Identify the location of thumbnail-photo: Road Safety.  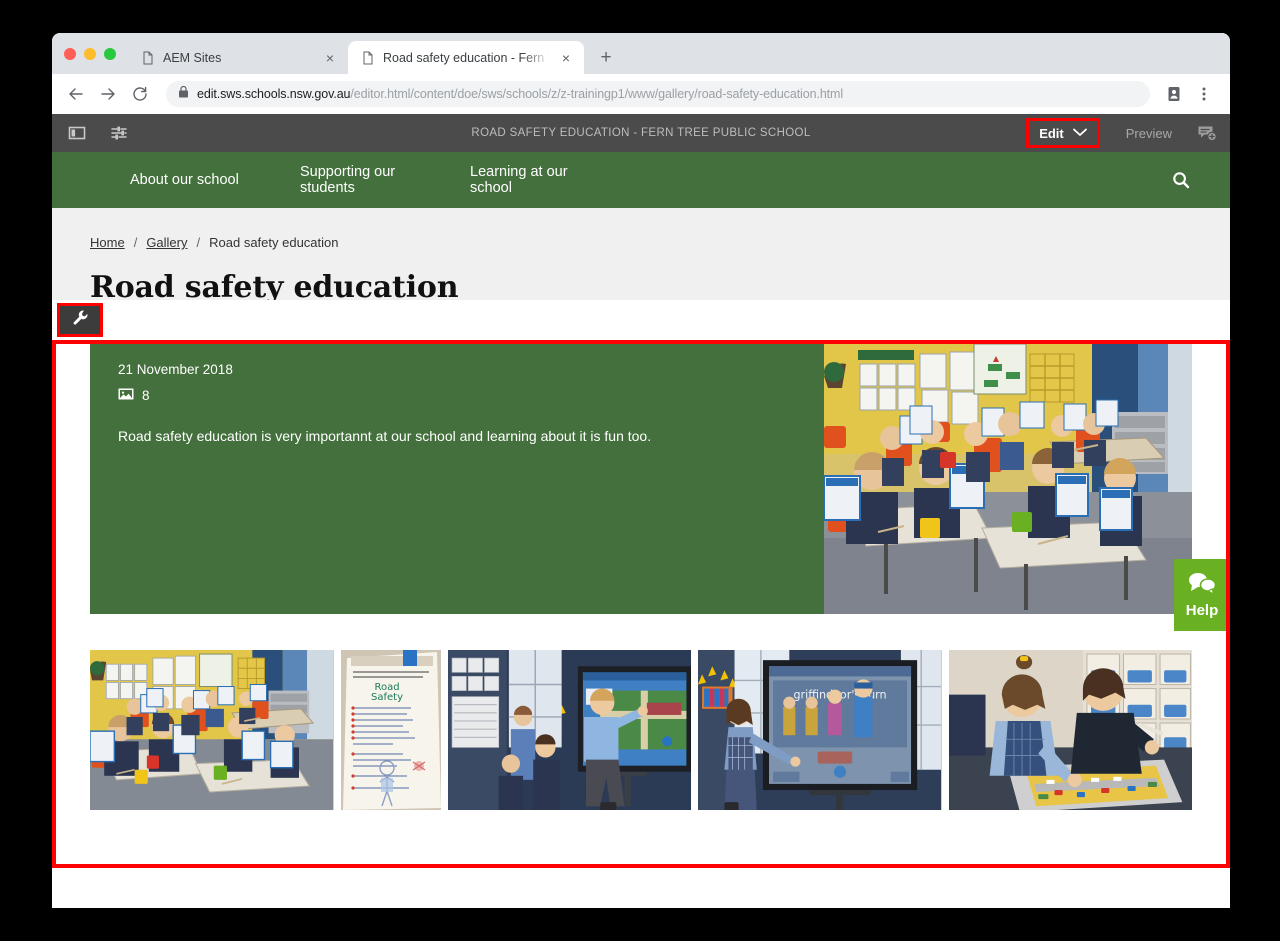
(390, 730).